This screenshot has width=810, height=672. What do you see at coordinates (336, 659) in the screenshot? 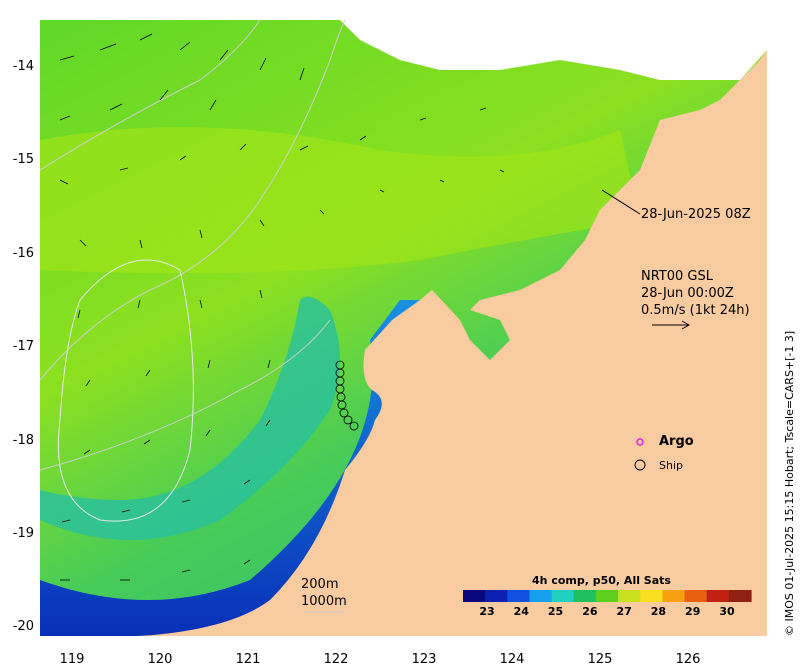
I see `x-tick-label: 122` at bounding box center [336, 659].